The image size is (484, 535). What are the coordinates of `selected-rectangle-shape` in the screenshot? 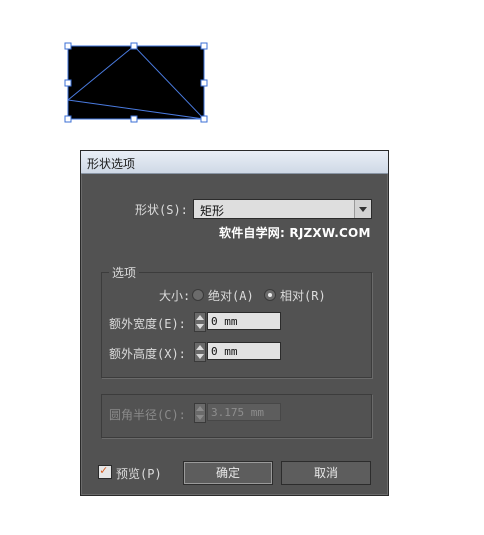 It's located at (135, 83).